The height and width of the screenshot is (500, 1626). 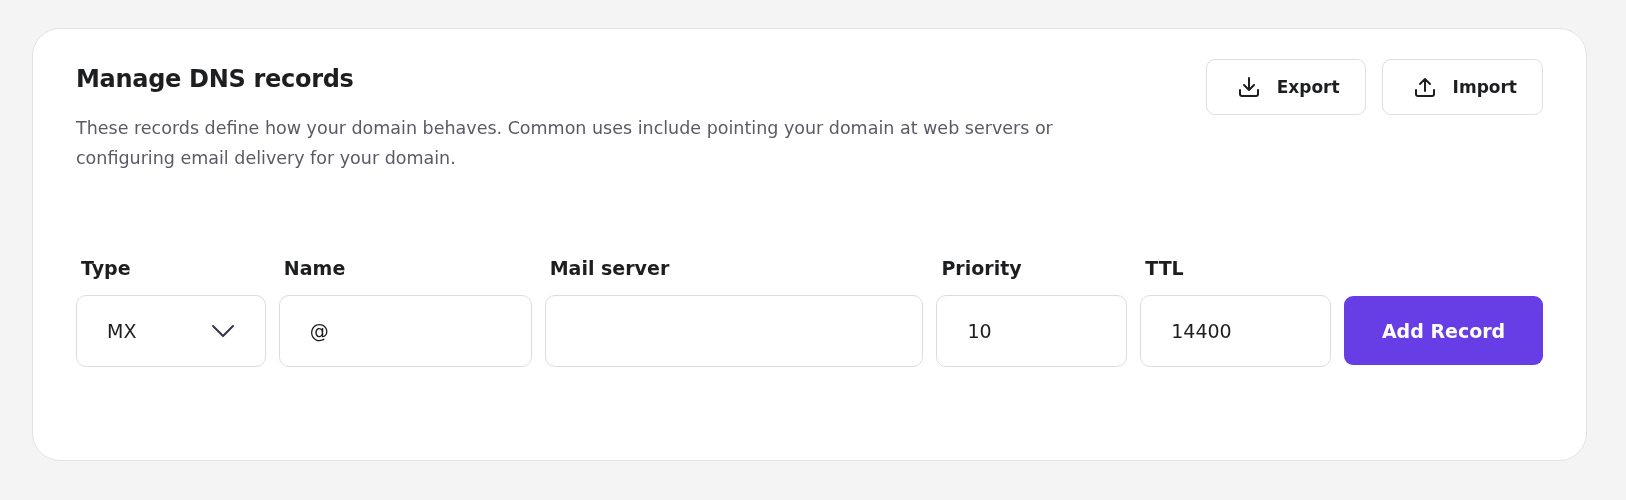 I want to click on section-description: These records define how your domain behaves. Common uses include pointing your domain at web servers or configuring email delivery for your domain., so click(x=565, y=143).